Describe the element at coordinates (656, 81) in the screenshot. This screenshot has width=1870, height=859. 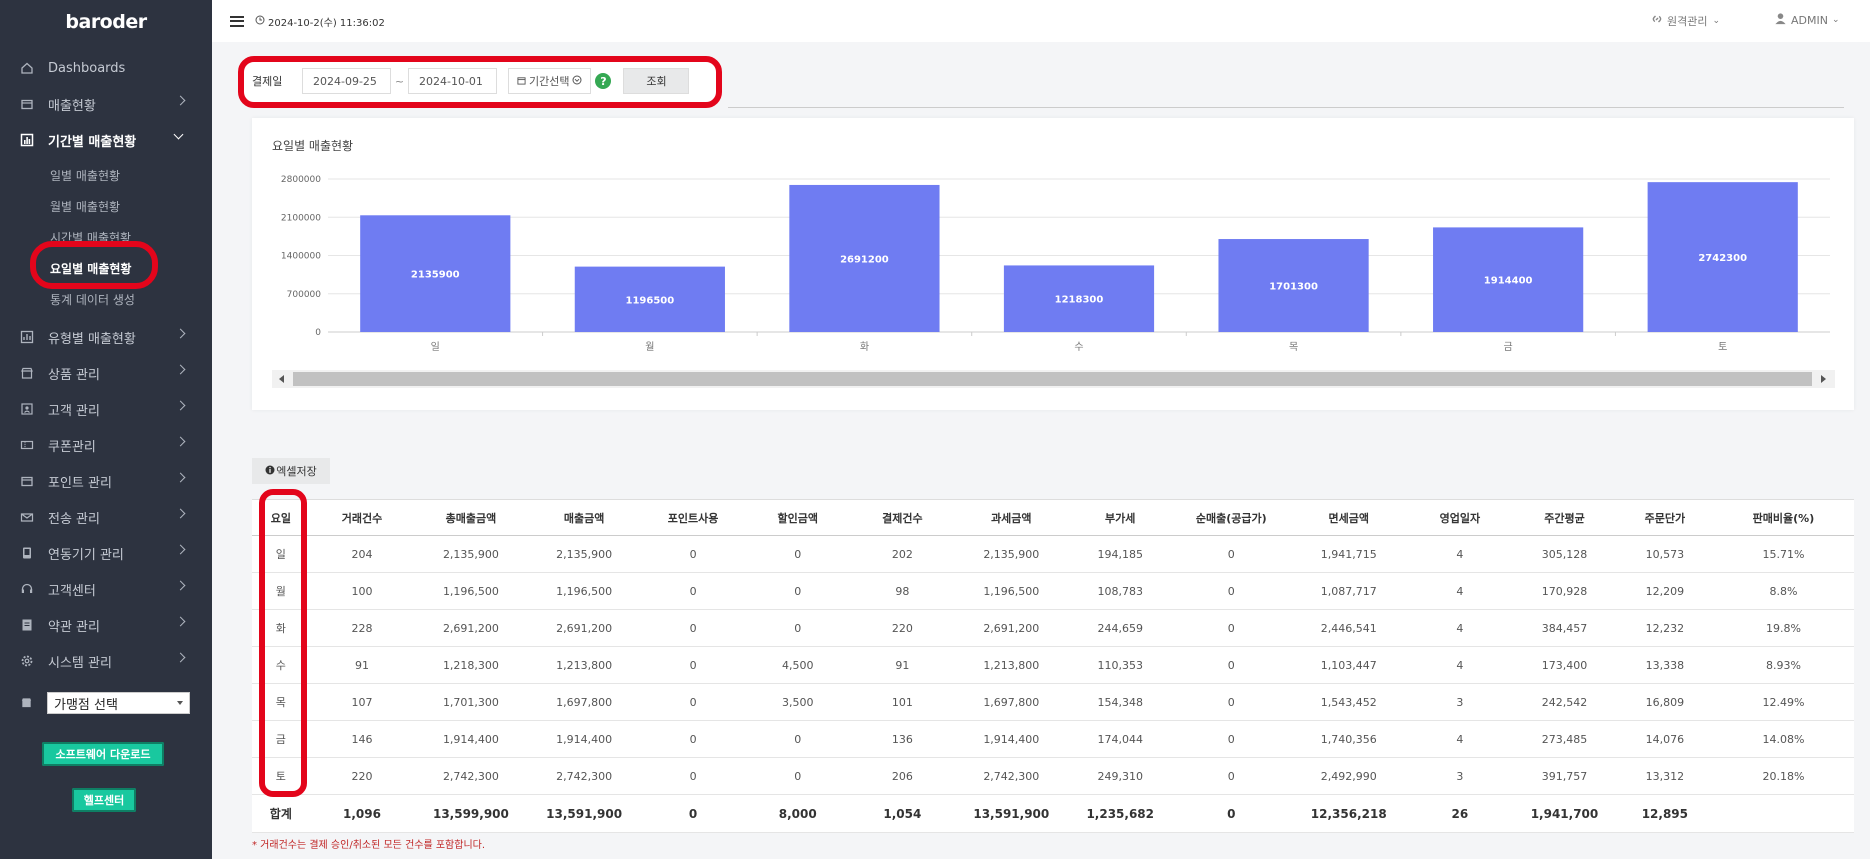
I see `query-button: 조회` at that location.